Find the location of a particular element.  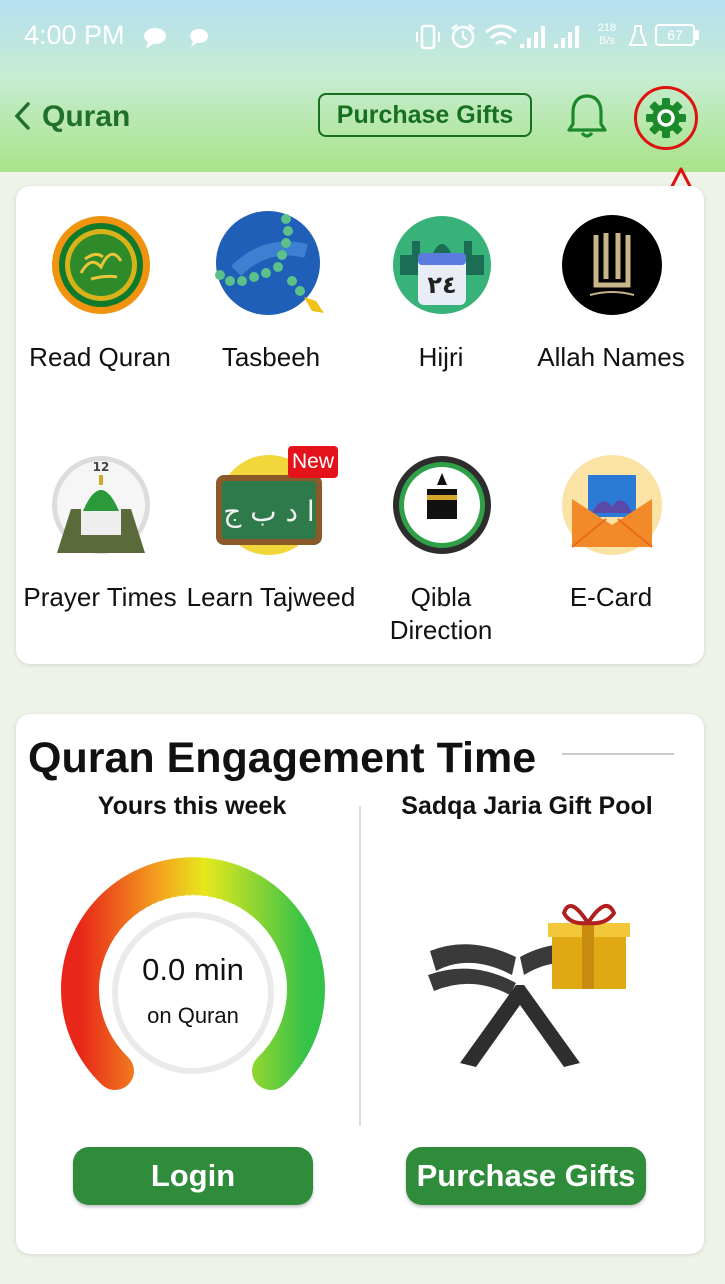

network-speed-unit: B/s is located at coordinates (607, 41).